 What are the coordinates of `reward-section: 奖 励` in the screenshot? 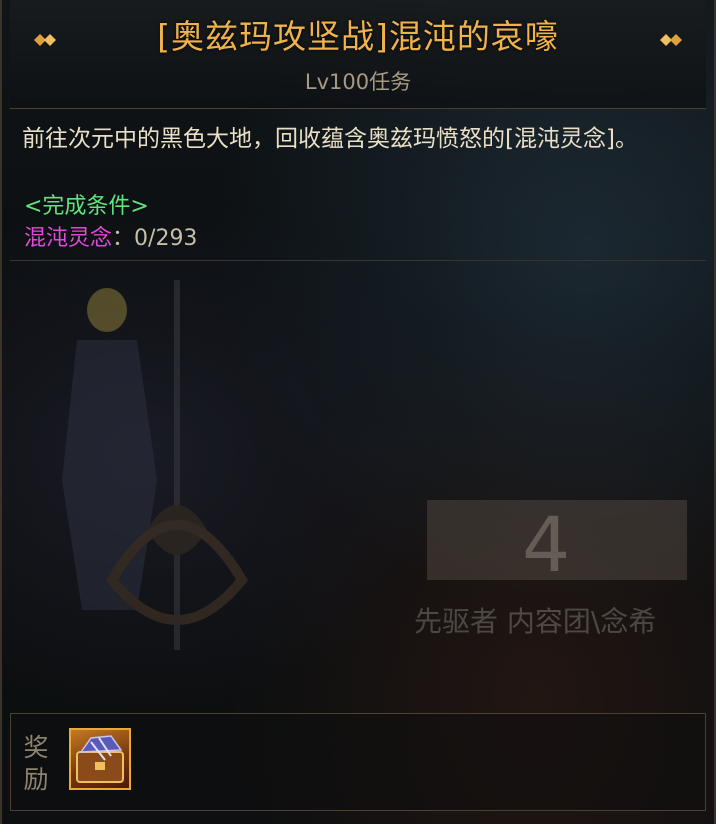 It's located at (358, 762).